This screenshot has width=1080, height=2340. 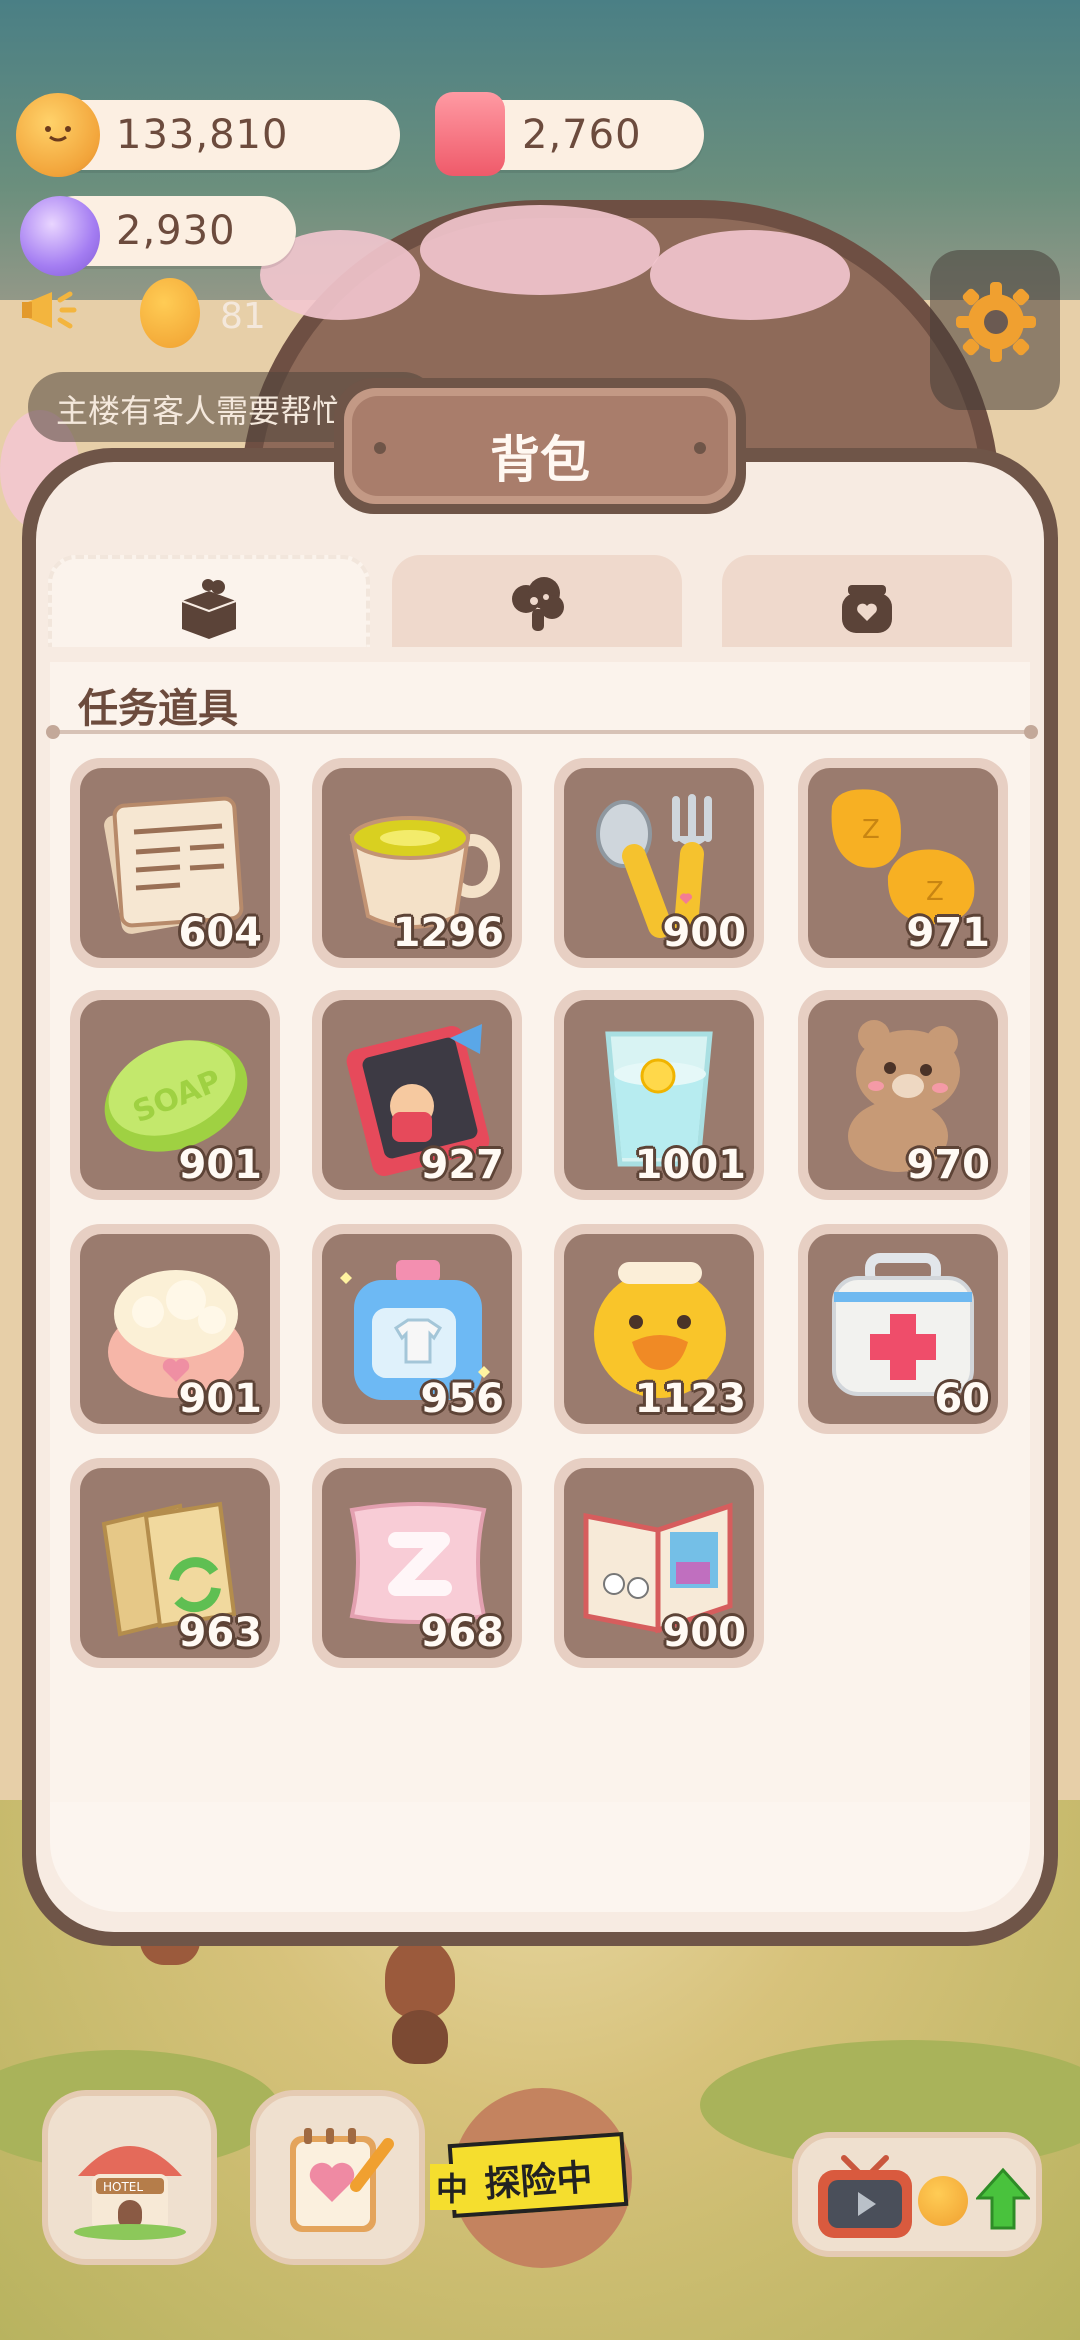 I want to click on settings-button, so click(x=995, y=330).